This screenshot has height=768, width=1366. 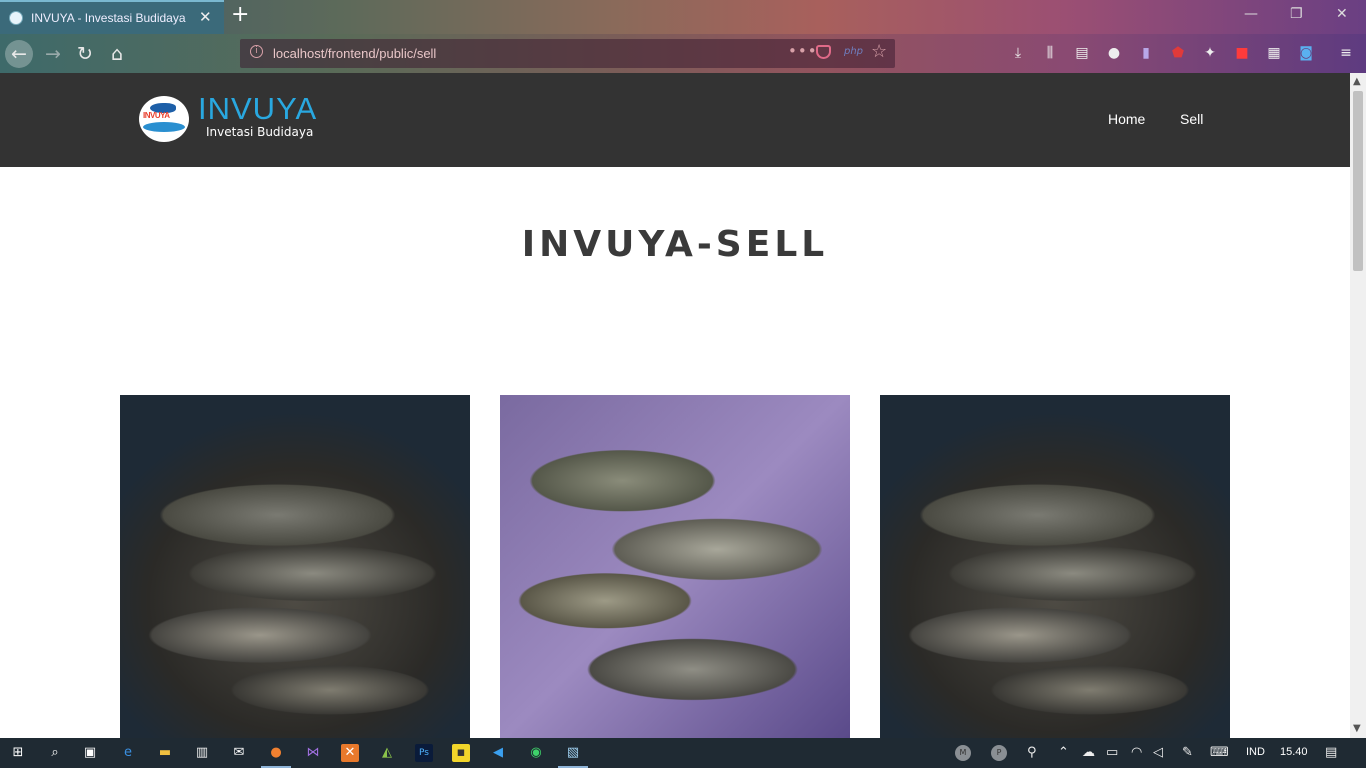 I want to click on extension-red-icon: ■, so click(x=1242, y=53).